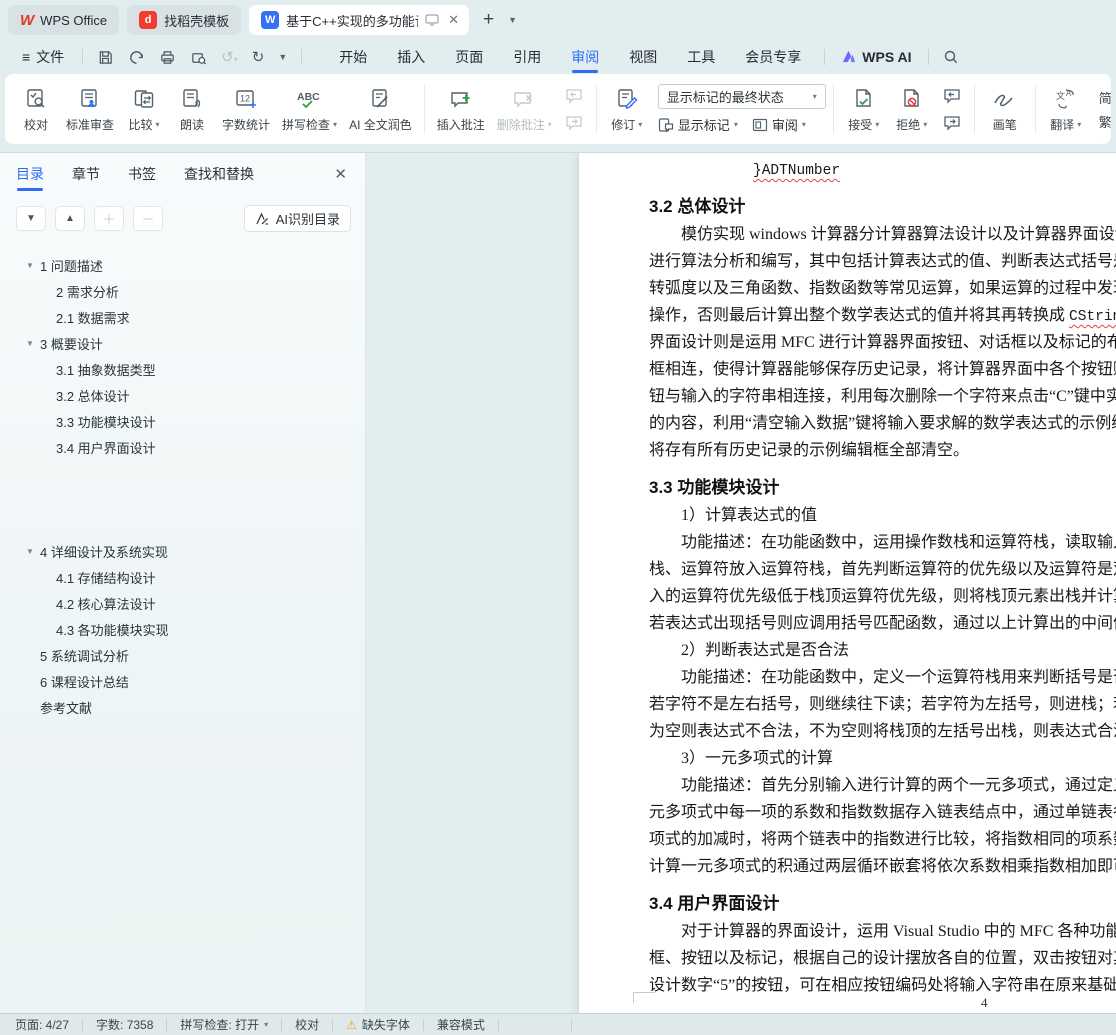 Image resolution: width=1116 pixels, height=1035 pixels. Describe the element at coordinates (246, 109) in the screenshot. I see `word-count-button: 12 字数统计` at that location.